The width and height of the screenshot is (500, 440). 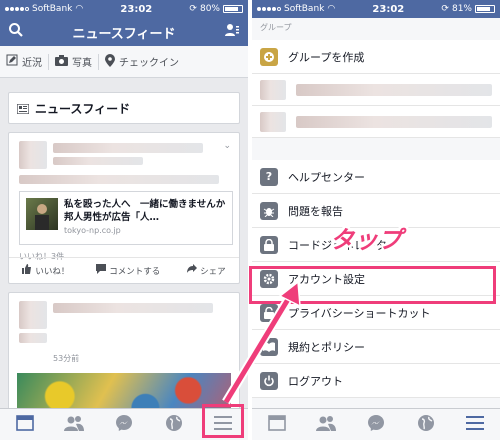 What do you see at coordinates (359, 313) in the screenshot?
I see `privacy-shortcuts-label: プライバシーショートカット` at bounding box center [359, 313].